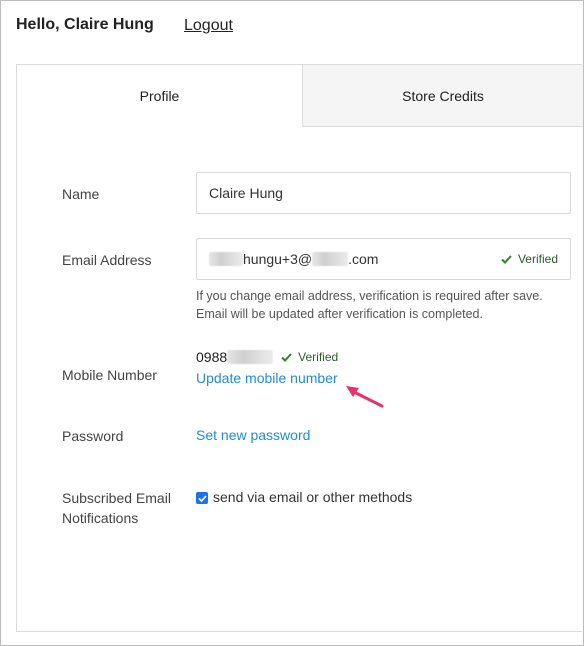 This screenshot has height=646, width=584. I want to click on update-mobile-link: Update mobile number, so click(267, 378).